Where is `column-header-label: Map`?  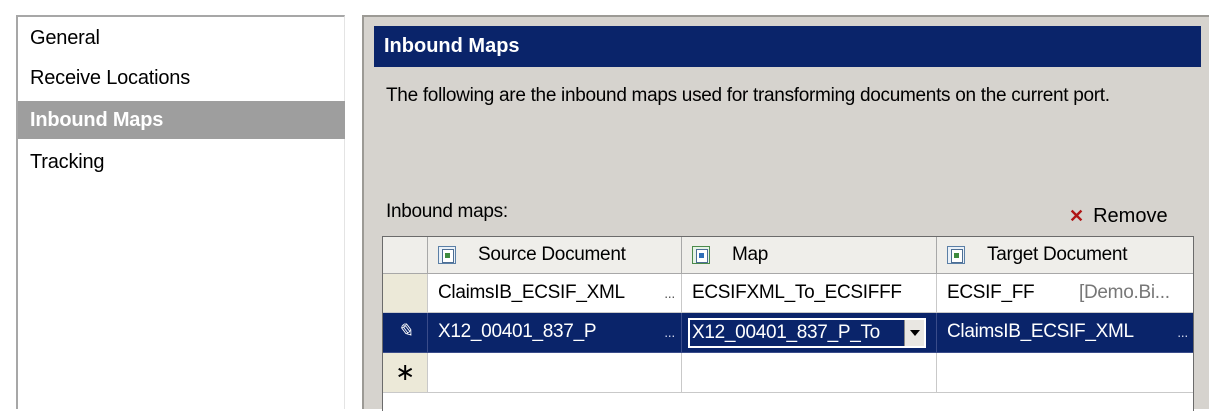 column-header-label: Map is located at coordinates (750, 254).